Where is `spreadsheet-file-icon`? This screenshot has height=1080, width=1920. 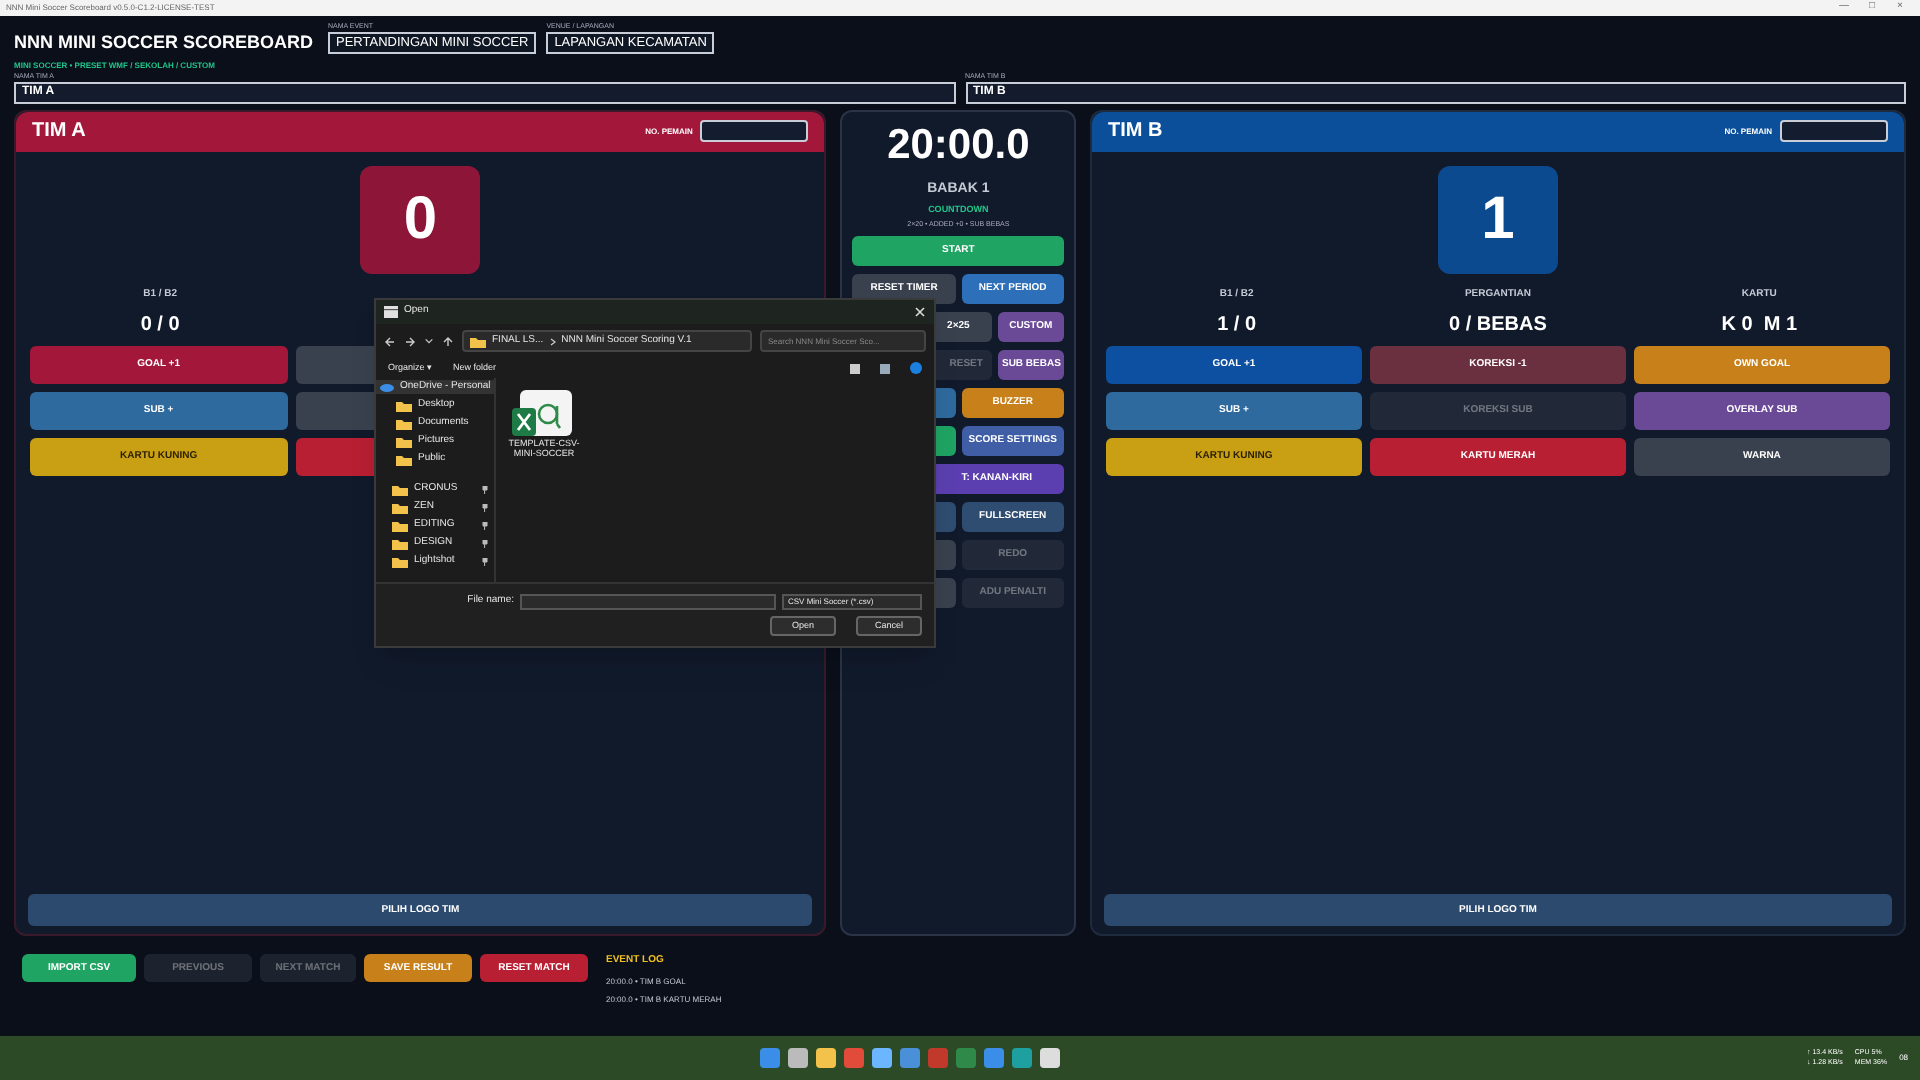 spreadsheet-file-icon is located at coordinates (544, 414).